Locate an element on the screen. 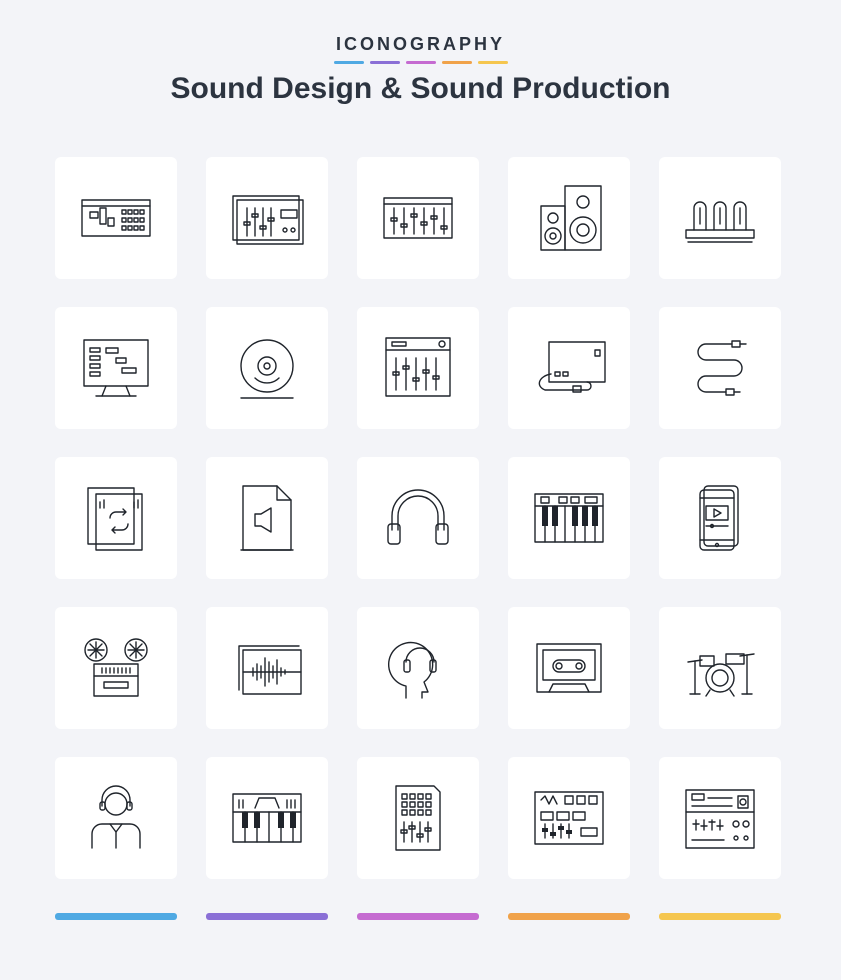 The image size is (841, 980). vinyl-disc-icon is located at coordinates (267, 369).